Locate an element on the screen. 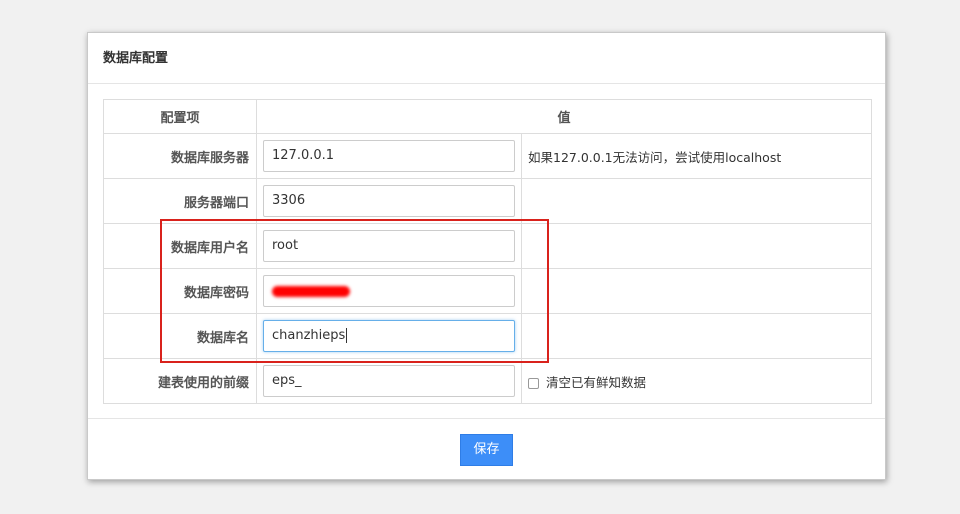 This screenshot has height=514, width=960. table-row: 建表使用的前缀 eps_ 清空已有鲜知数据 is located at coordinates (488, 381).